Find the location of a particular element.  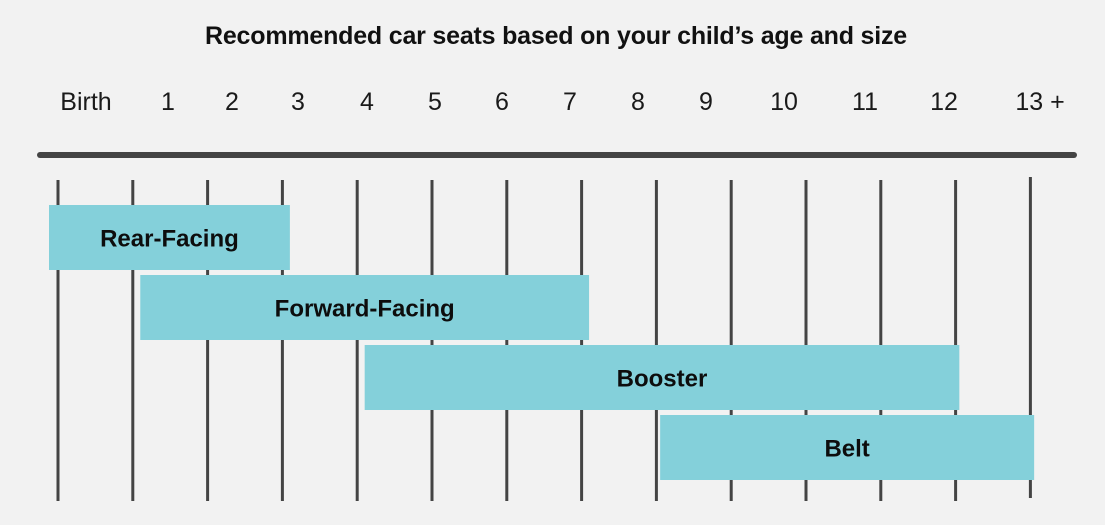

x-tick-label: 2 is located at coordinates (232, 102).